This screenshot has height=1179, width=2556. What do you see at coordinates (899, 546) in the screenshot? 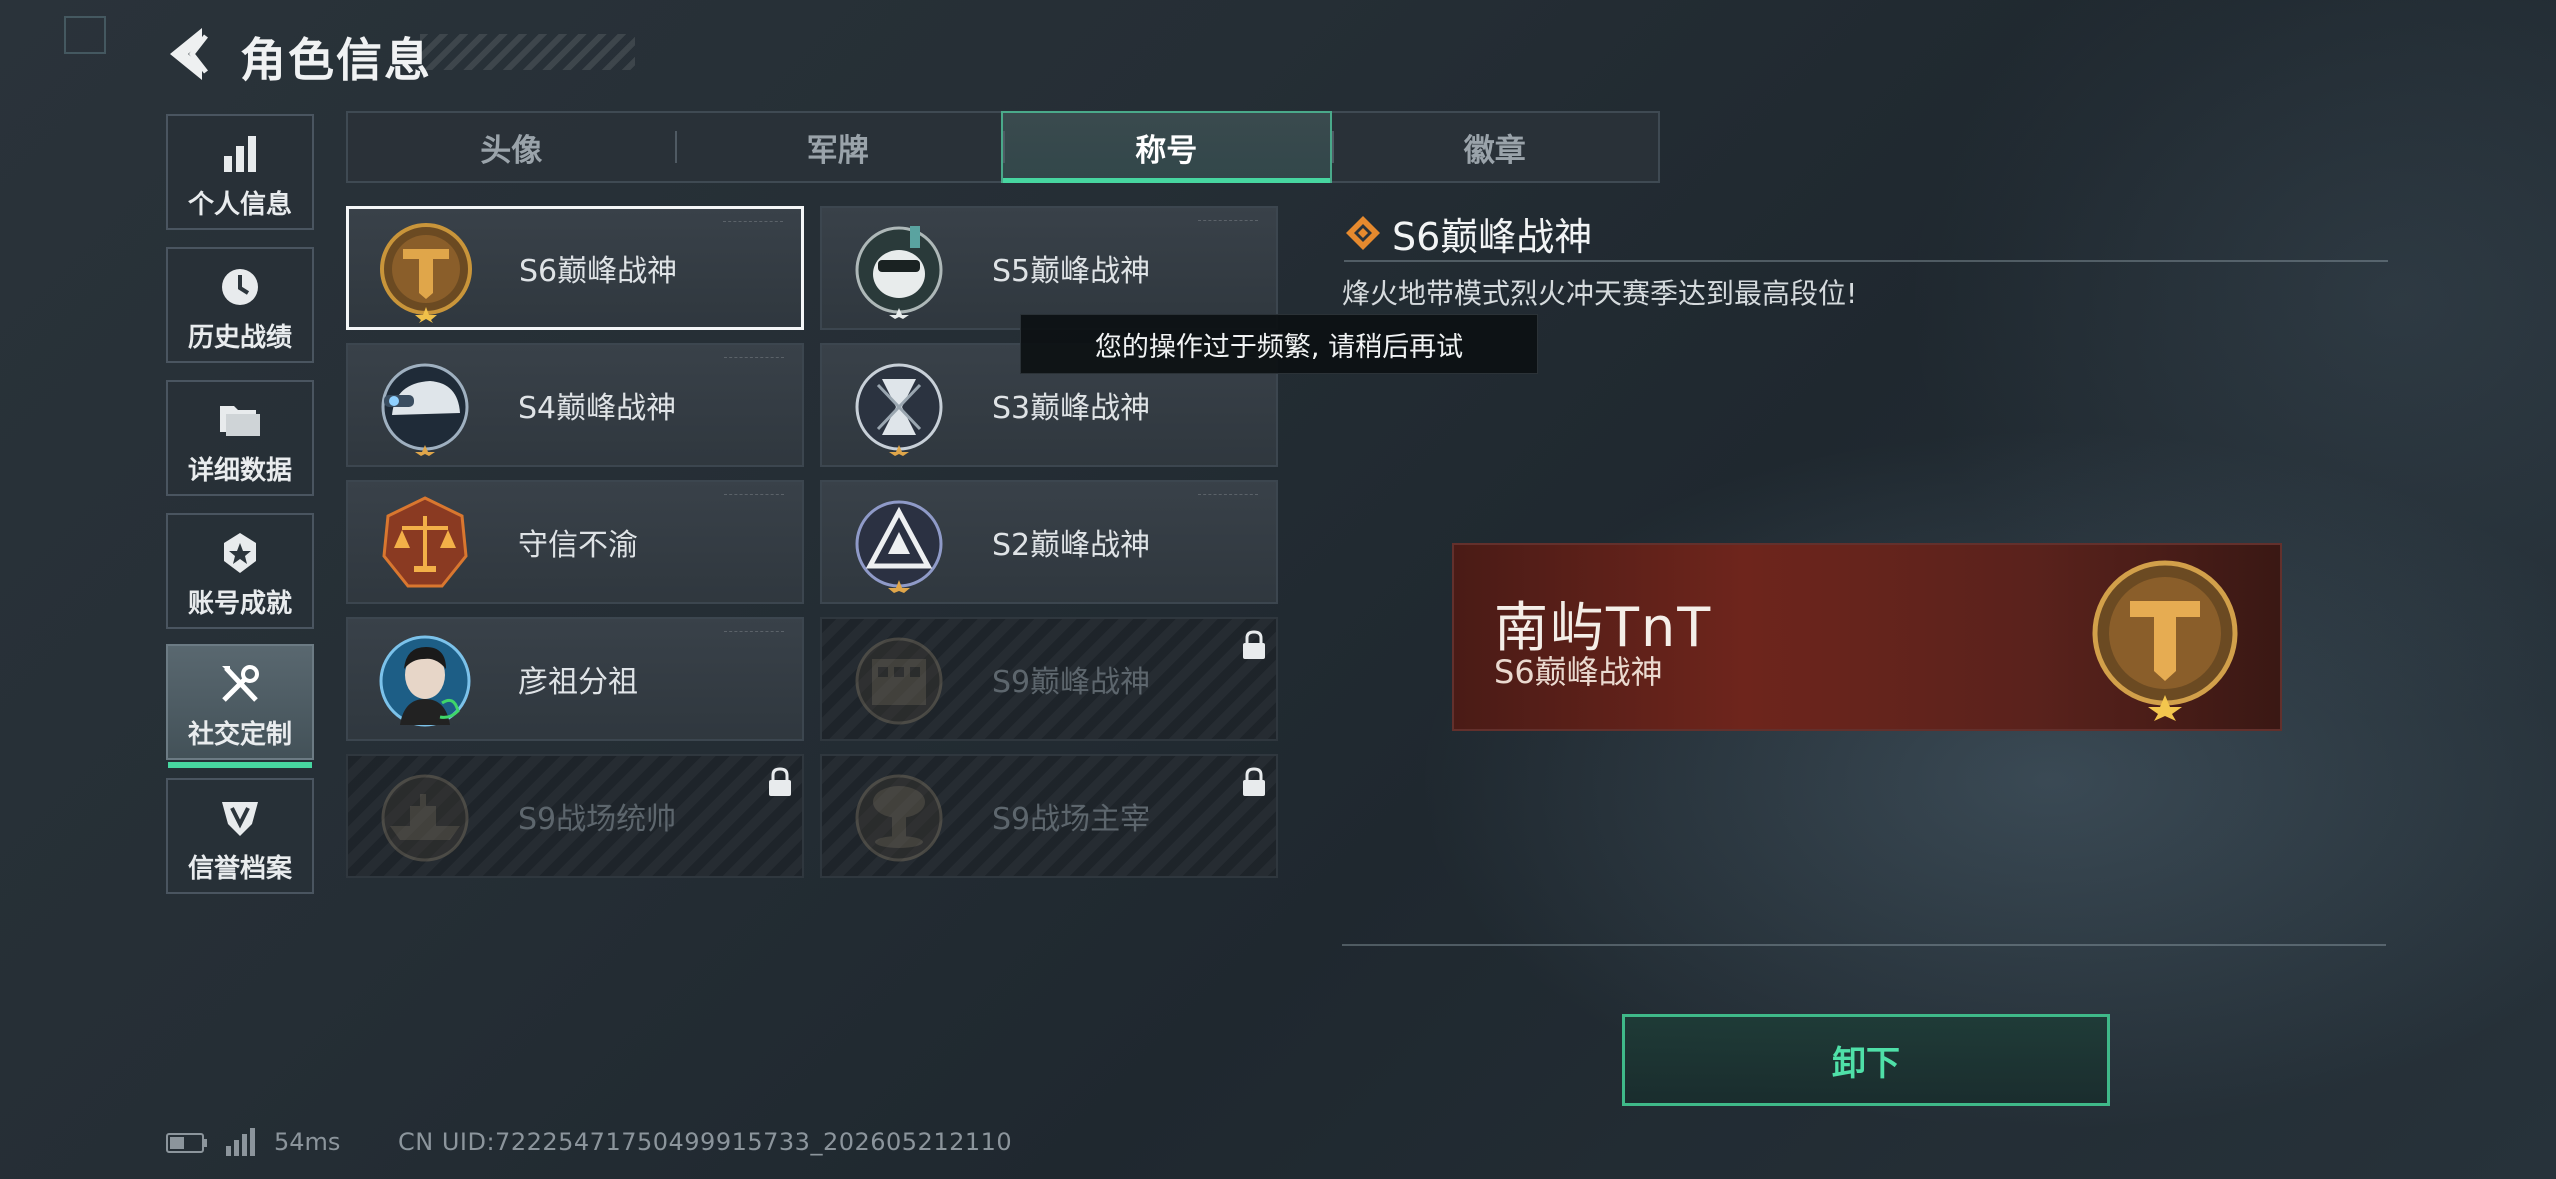
I see `triangle-emblem-icon` at bounding box center [899, 546].